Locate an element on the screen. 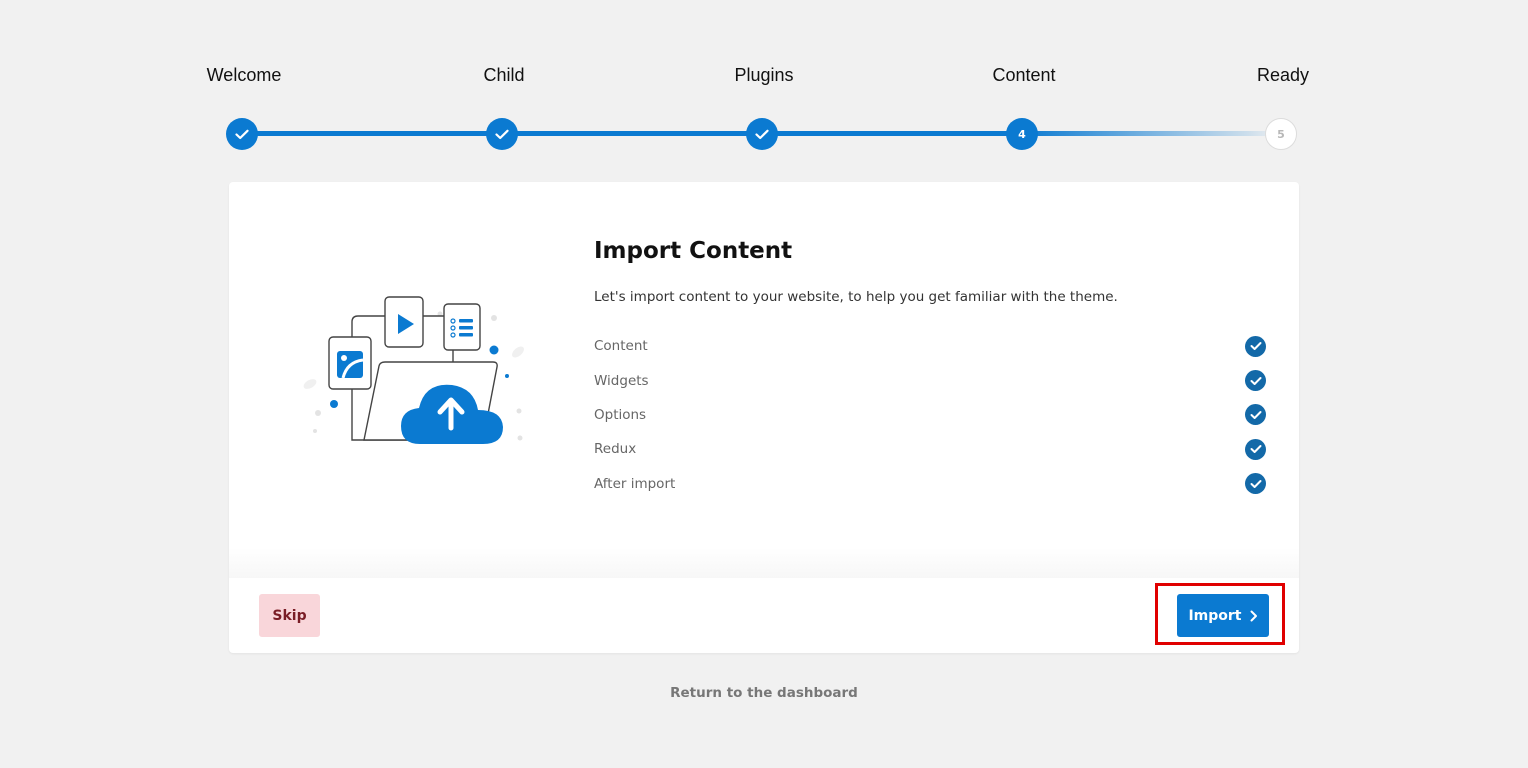  import-item-widgets: Widgets is located at coordinates (930, 380).